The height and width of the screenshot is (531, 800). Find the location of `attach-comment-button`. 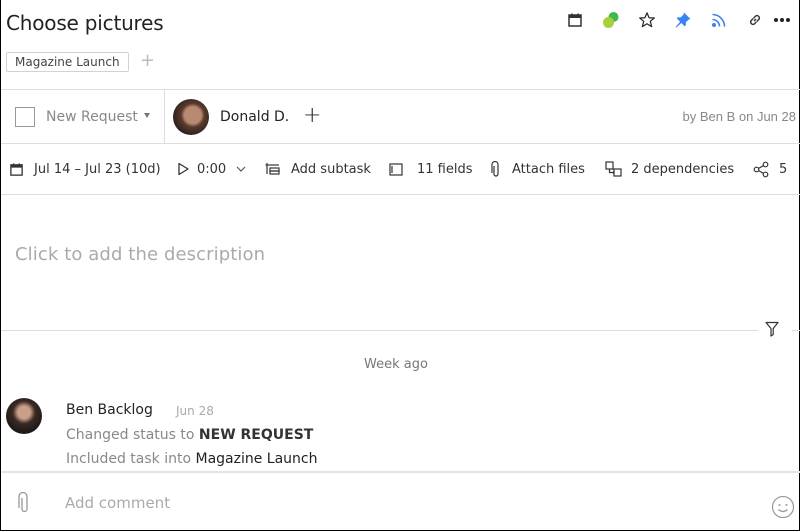

attach-comment-button is located at coordinates (23, 504).